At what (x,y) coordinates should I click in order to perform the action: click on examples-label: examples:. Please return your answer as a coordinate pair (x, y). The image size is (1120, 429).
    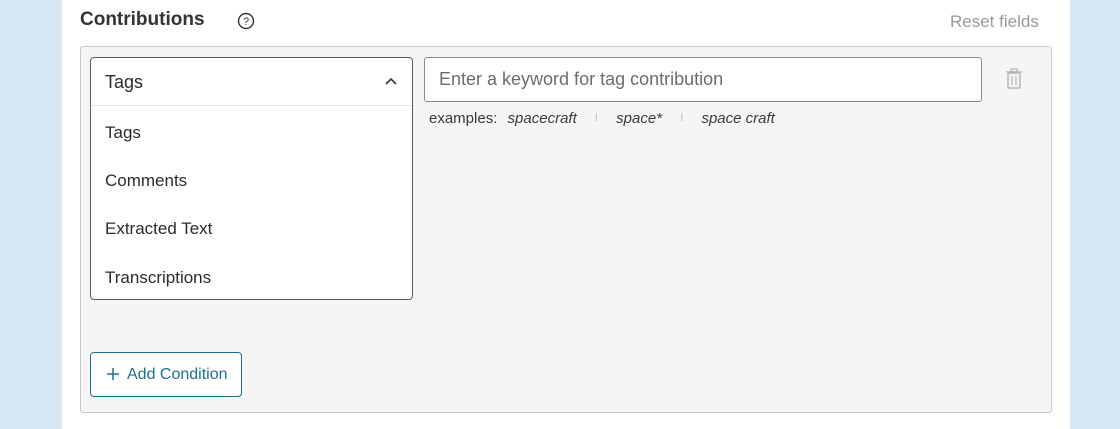
    Looking at the image, I should click on (463, 118).